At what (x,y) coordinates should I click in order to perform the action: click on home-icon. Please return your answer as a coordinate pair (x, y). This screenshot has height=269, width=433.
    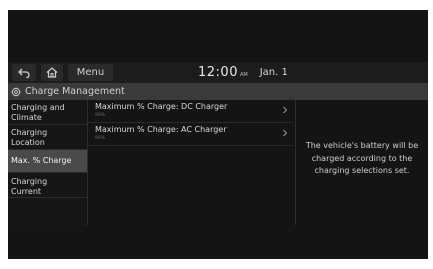
    Looking at the image, I should click on (52, 72).